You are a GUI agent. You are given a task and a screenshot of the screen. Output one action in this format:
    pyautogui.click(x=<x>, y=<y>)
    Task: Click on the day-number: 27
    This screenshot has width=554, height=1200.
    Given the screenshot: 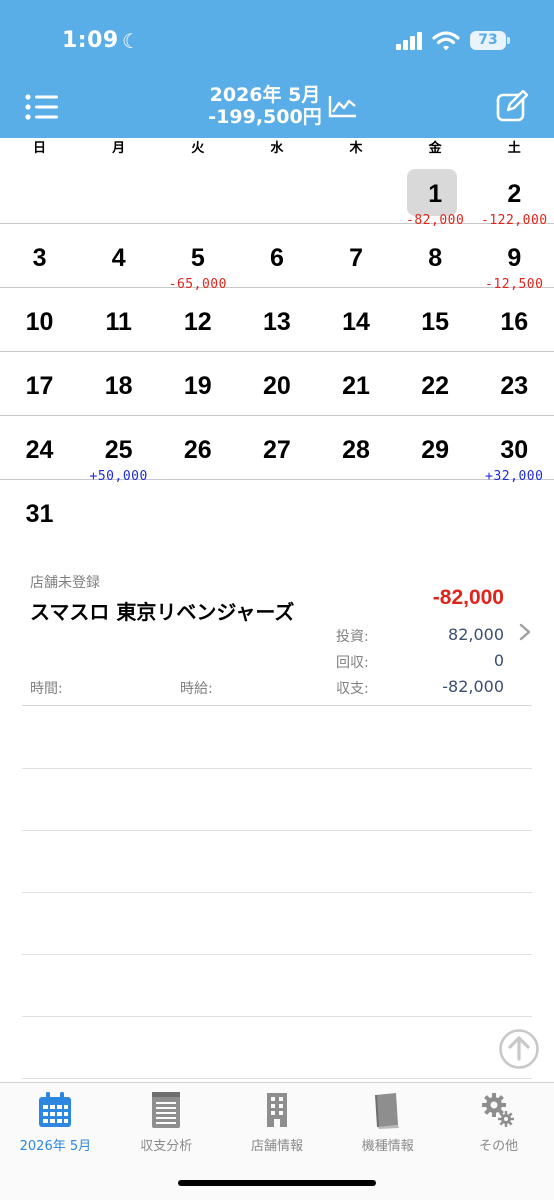 What is the action you would take?
    pyautogui.click(x=277, y=450)
    